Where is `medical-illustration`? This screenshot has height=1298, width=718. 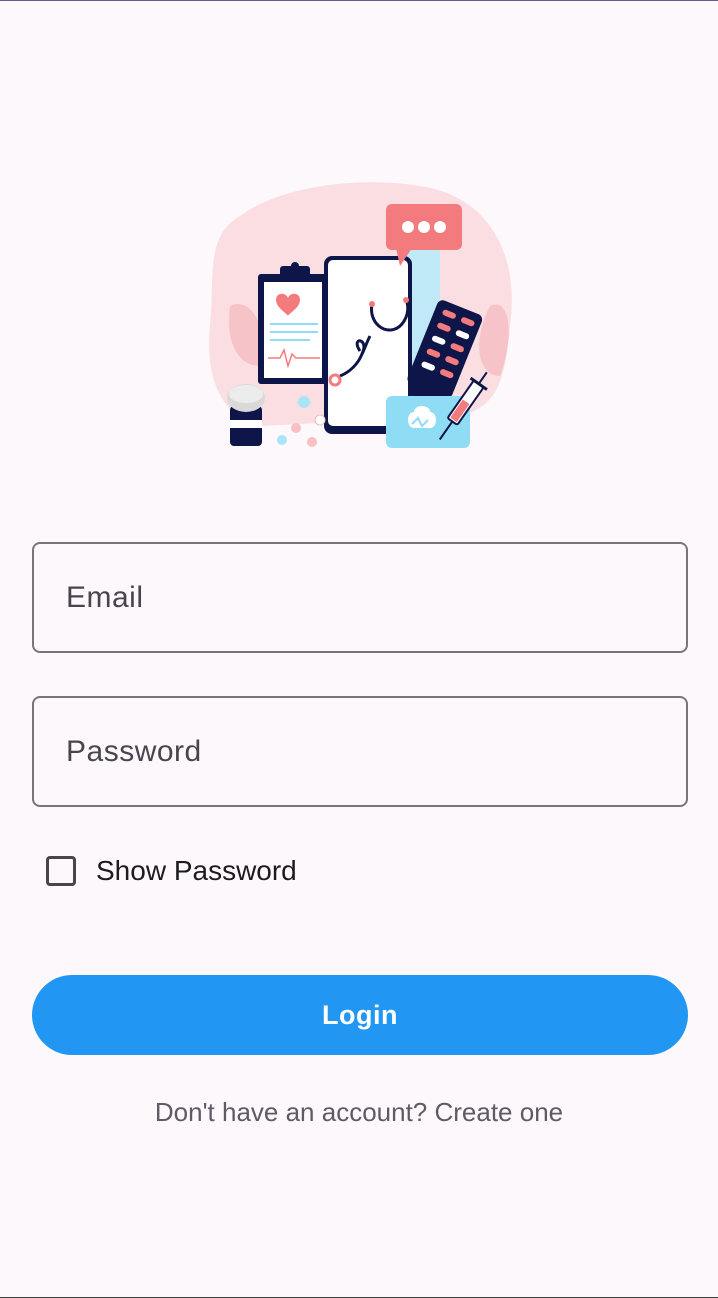 medical-illustration is located at coordinates (360, 315).